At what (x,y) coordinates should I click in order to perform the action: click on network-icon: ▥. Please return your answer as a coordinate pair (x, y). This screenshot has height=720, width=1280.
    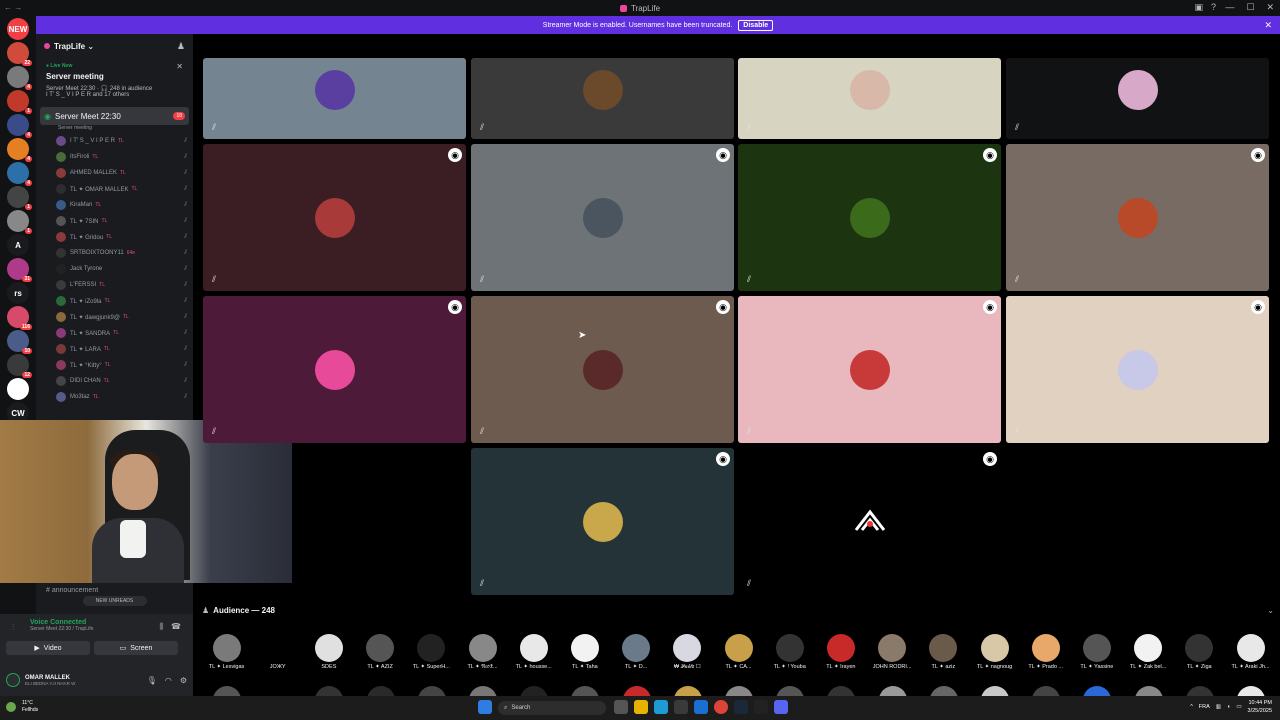
    Looking at the image, I should click on (1218, 707).